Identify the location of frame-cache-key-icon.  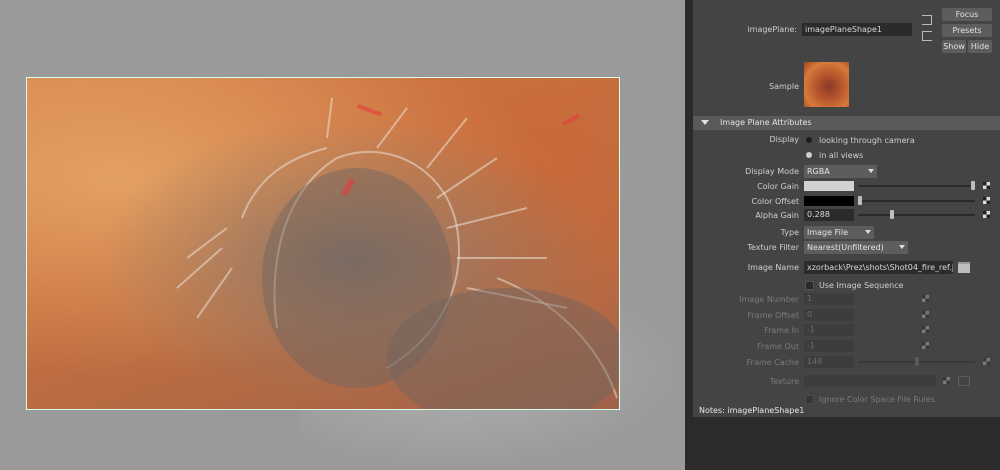
(986, 361).